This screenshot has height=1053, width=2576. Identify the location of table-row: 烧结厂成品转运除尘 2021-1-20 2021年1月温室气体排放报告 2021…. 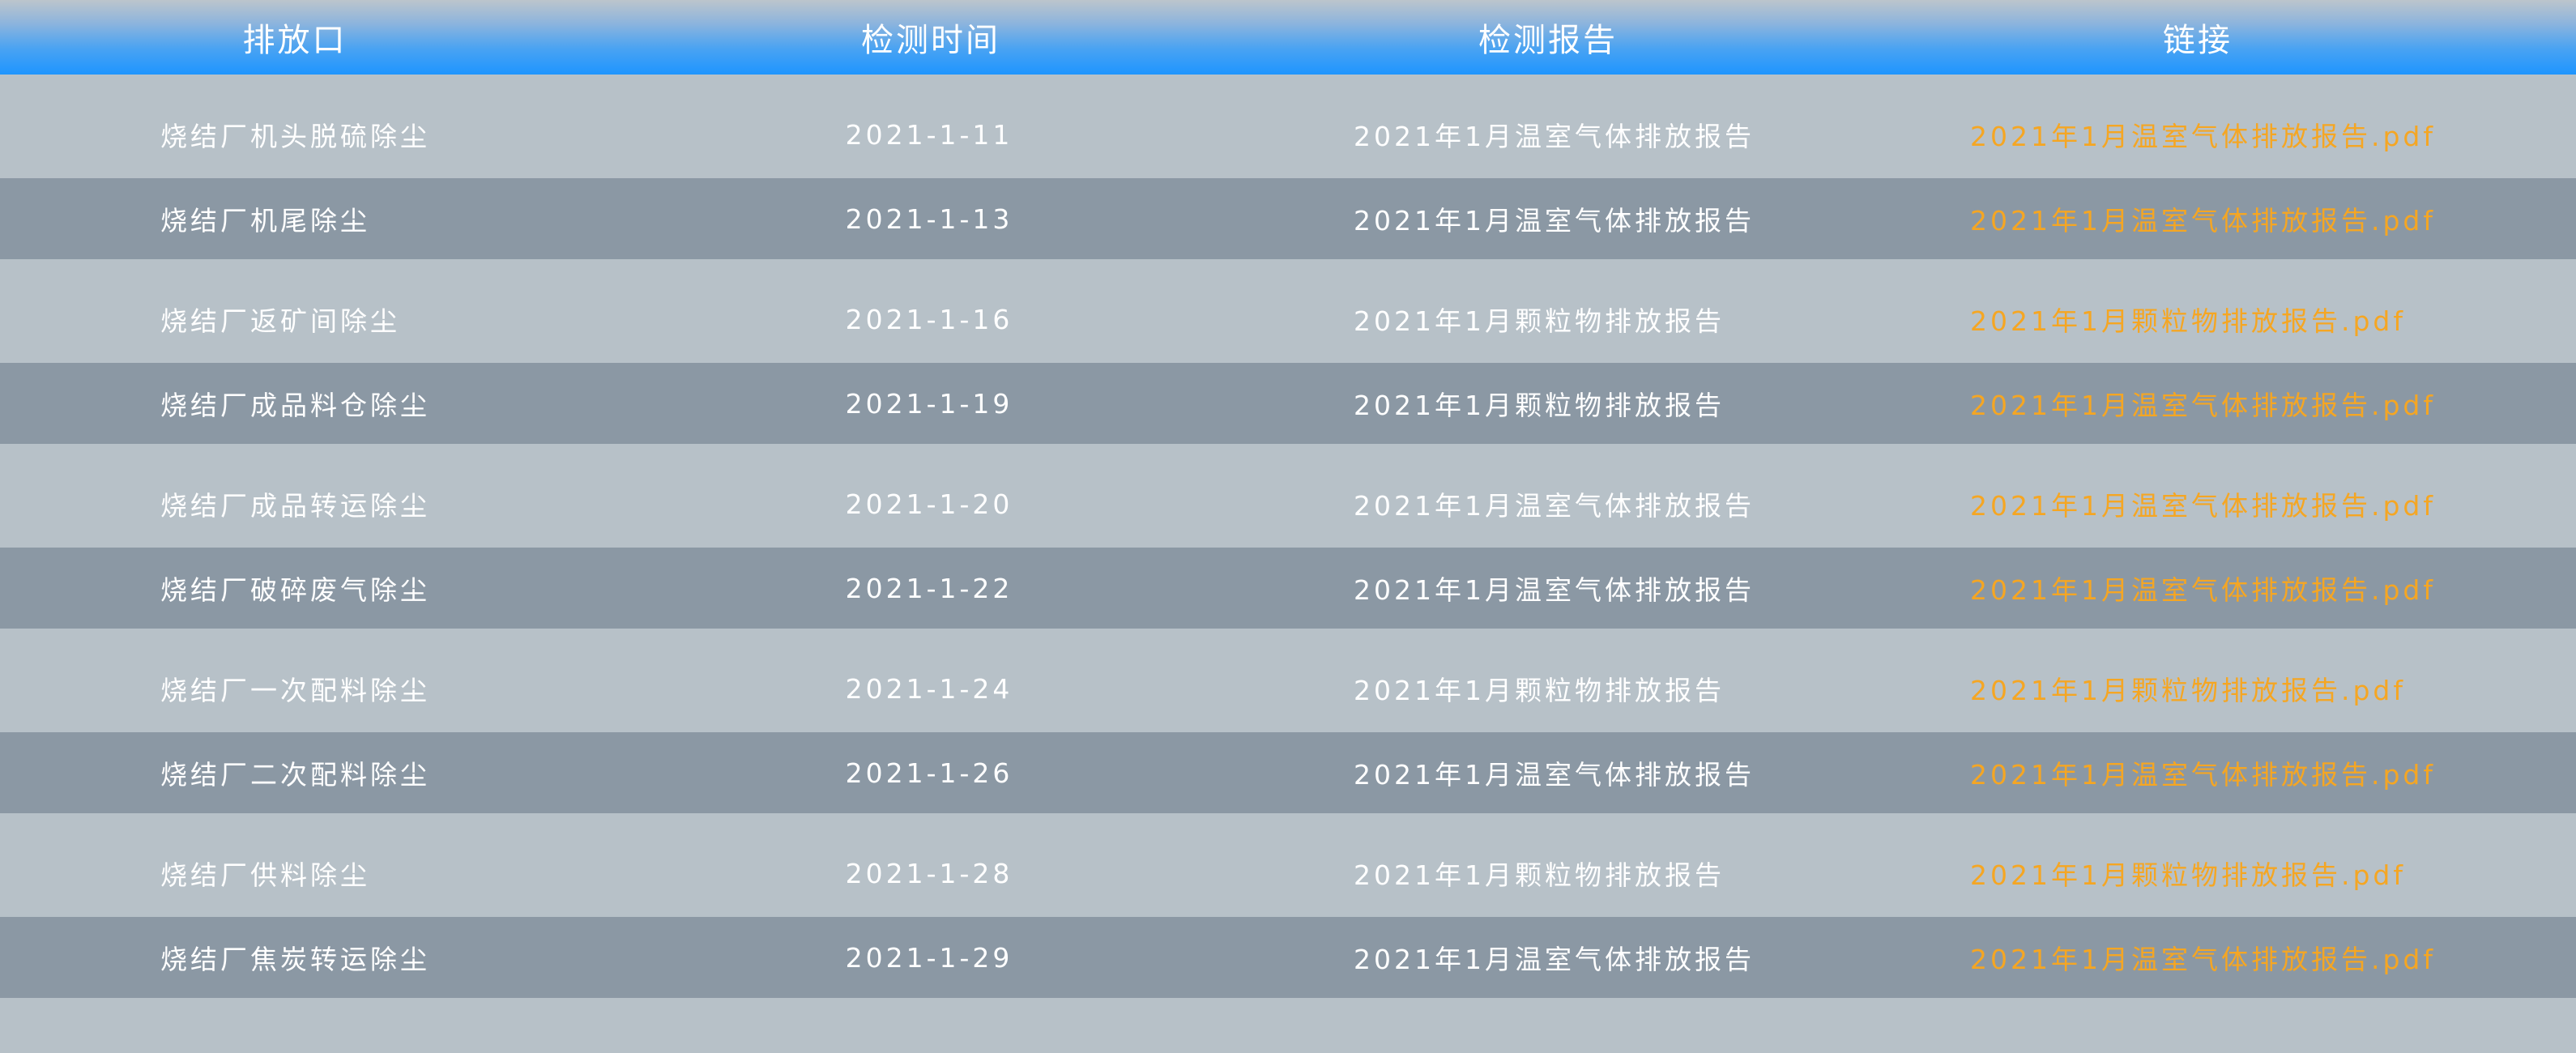
(1288, 496).